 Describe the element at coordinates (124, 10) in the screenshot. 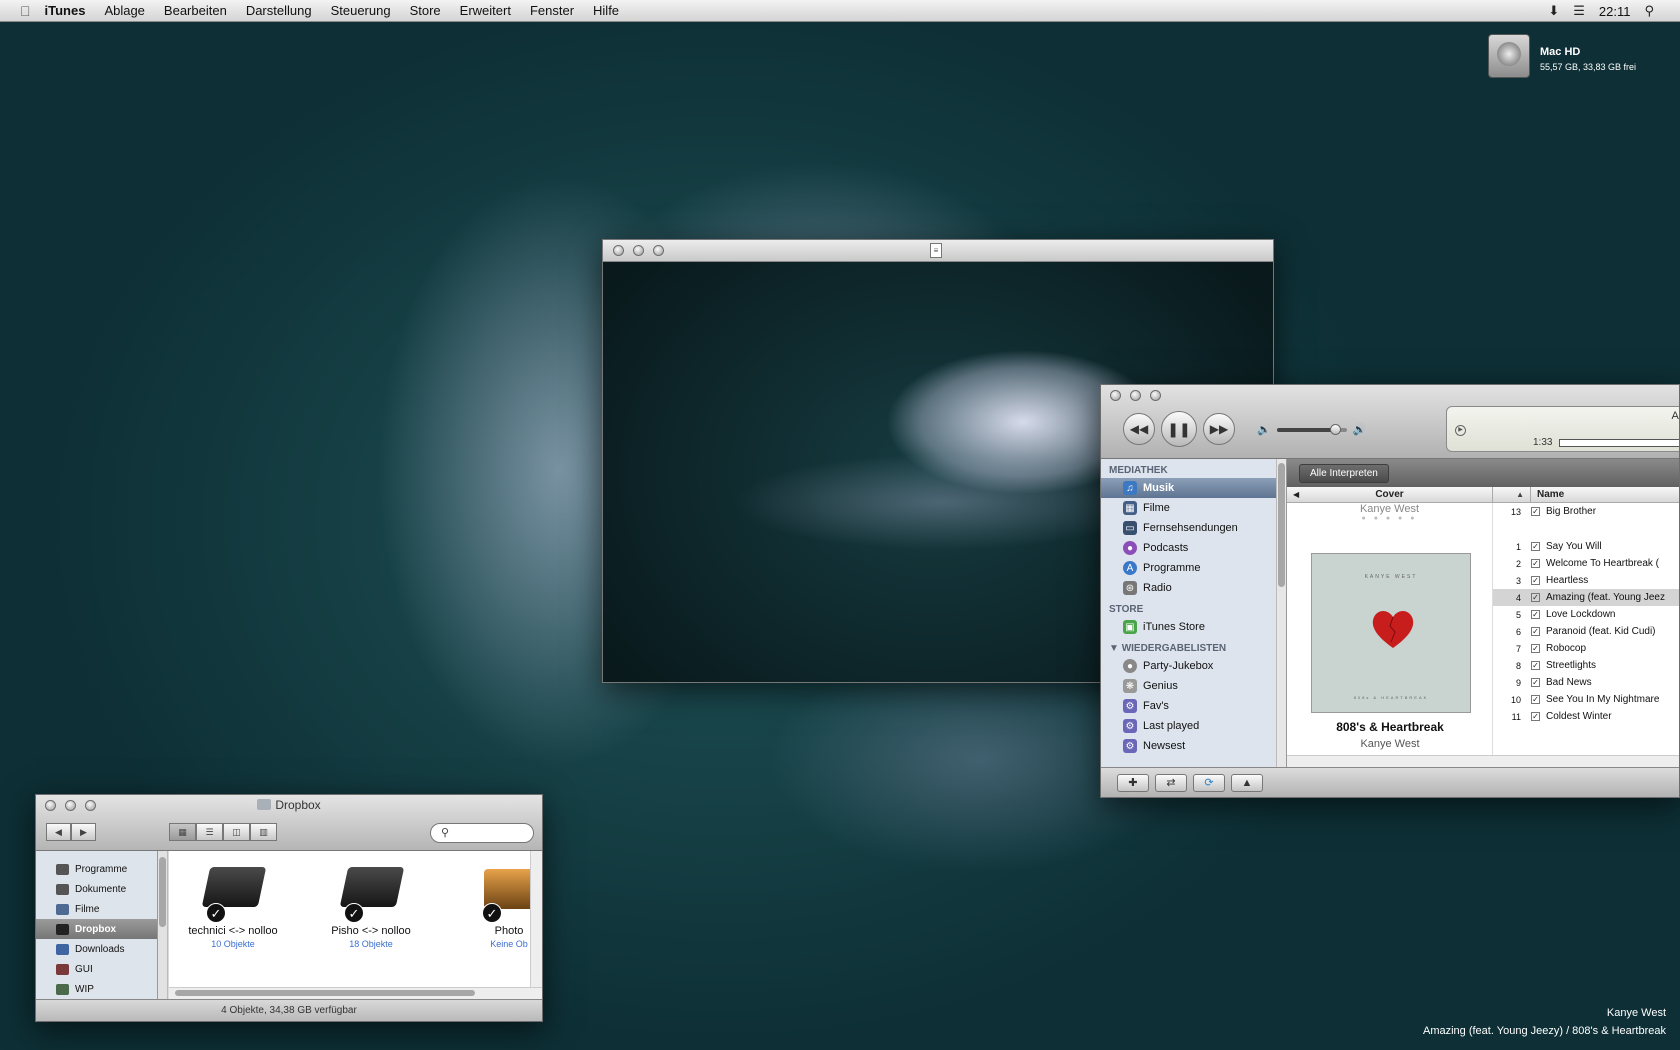

I see `menu-ablage: Ablage` at that location.